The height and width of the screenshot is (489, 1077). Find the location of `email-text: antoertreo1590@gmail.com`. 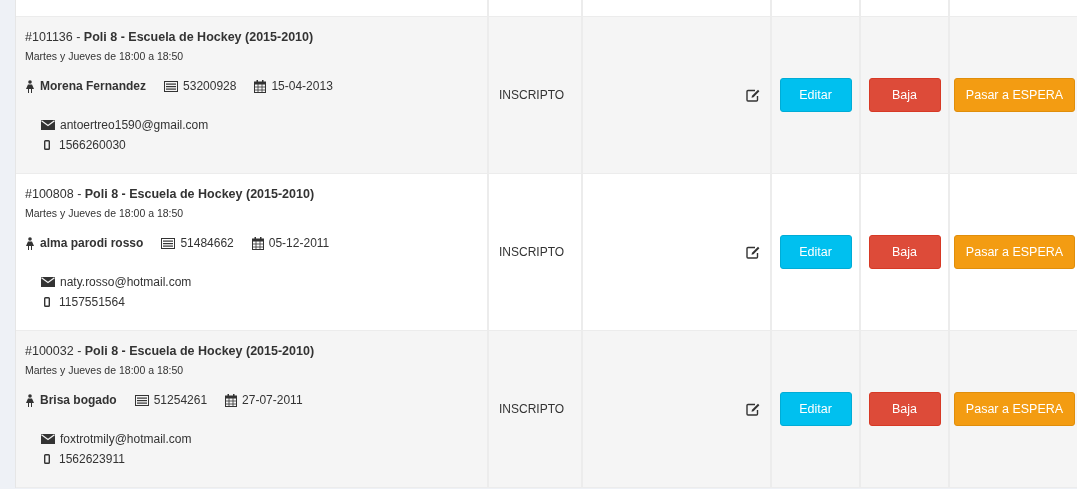

email-text: antoertreo1590@gmail.com is located at coordinates (134, 125).